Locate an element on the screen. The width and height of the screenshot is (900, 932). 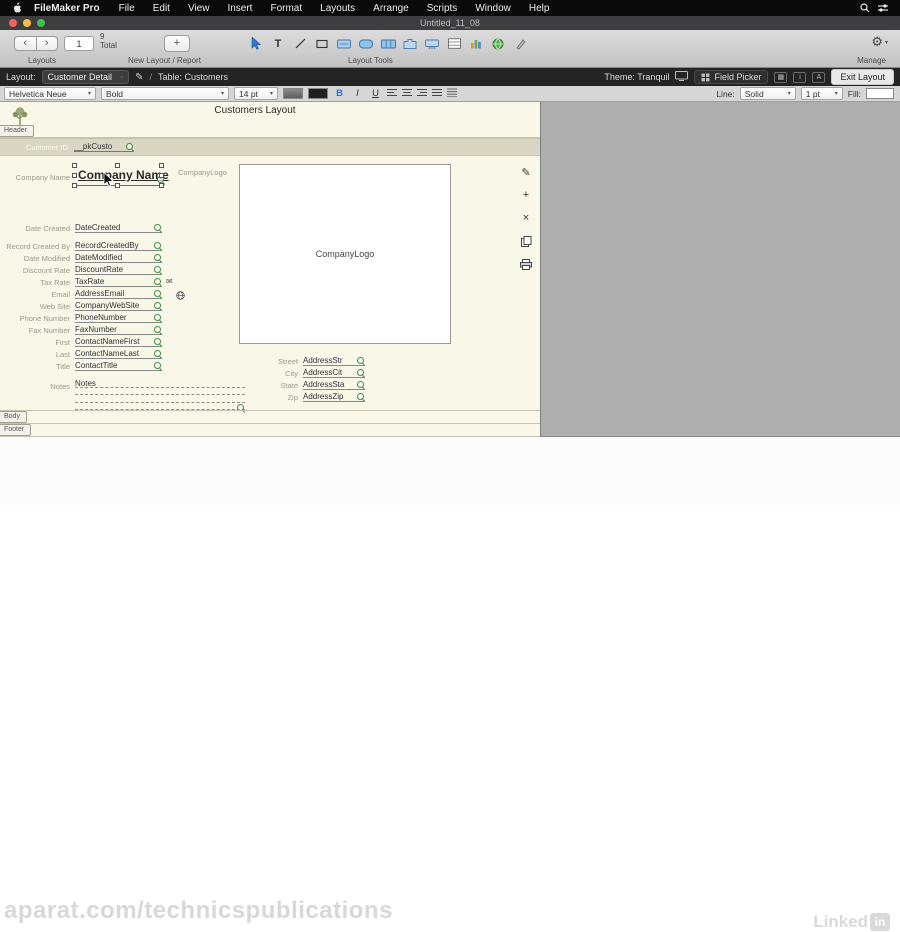
record-created-by-field: RecordCreatedBy is located at coordinates (118, 245).